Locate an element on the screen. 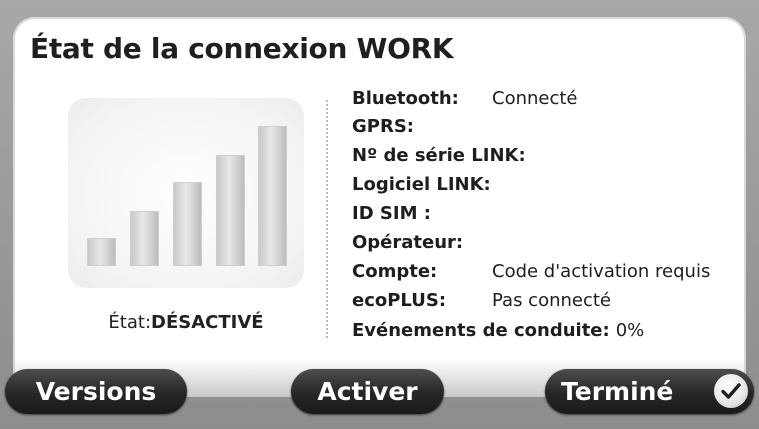  status-value: DÉSACTIVÉ is located at coordinates (207, 322).